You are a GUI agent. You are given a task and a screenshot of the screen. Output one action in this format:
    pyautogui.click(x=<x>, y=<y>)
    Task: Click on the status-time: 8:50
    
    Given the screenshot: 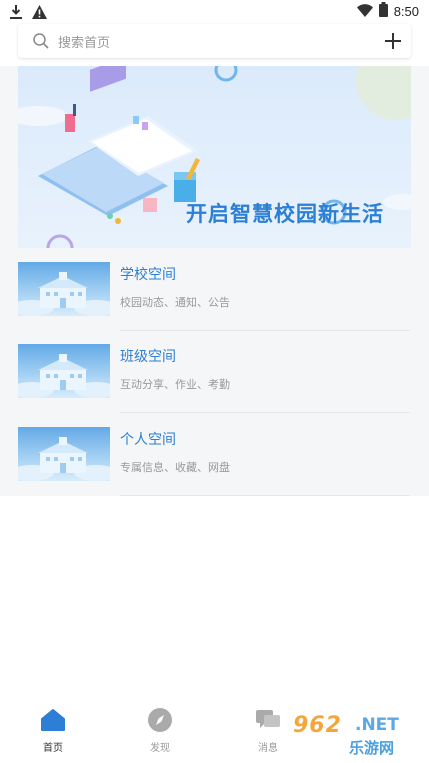 What is the action you would take?
    pyautogui.click(x=406, y=11)
    